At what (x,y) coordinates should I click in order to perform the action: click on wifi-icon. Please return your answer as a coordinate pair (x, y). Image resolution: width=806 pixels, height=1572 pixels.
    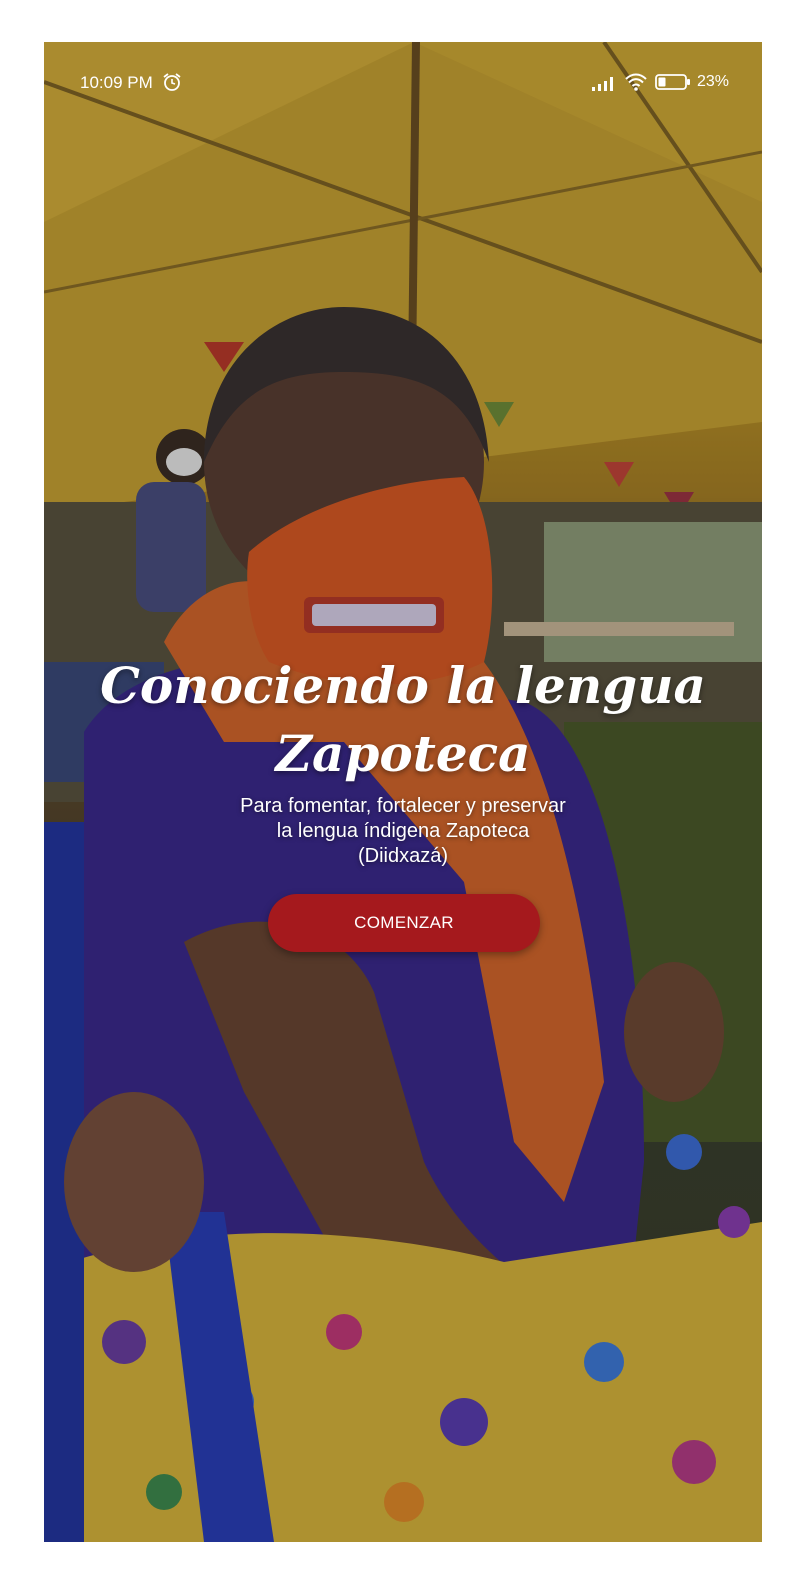
    Looking at the image, I should click on (636, 82).